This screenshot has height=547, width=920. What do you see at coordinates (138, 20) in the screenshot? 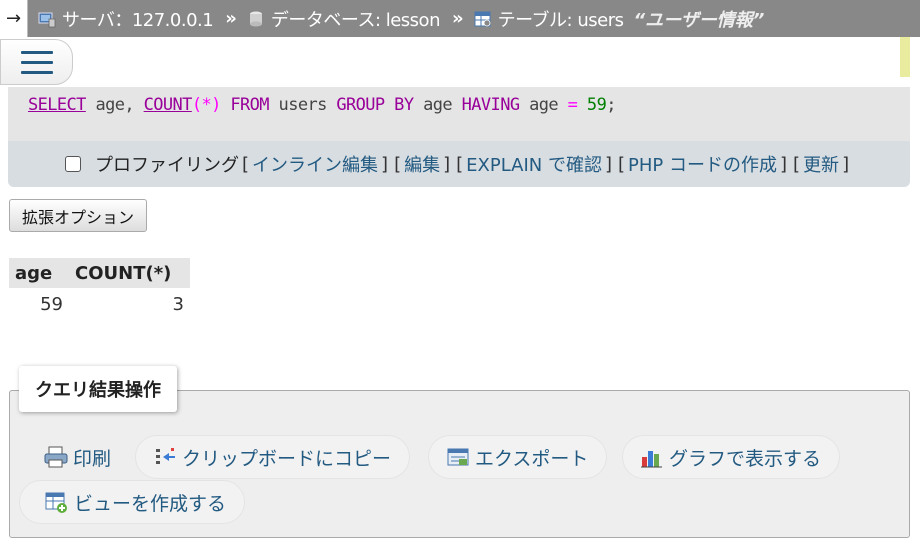
I see `breadcrumb-server-label: サーバ：127.0.0.1` at bounding box center [138, 20].